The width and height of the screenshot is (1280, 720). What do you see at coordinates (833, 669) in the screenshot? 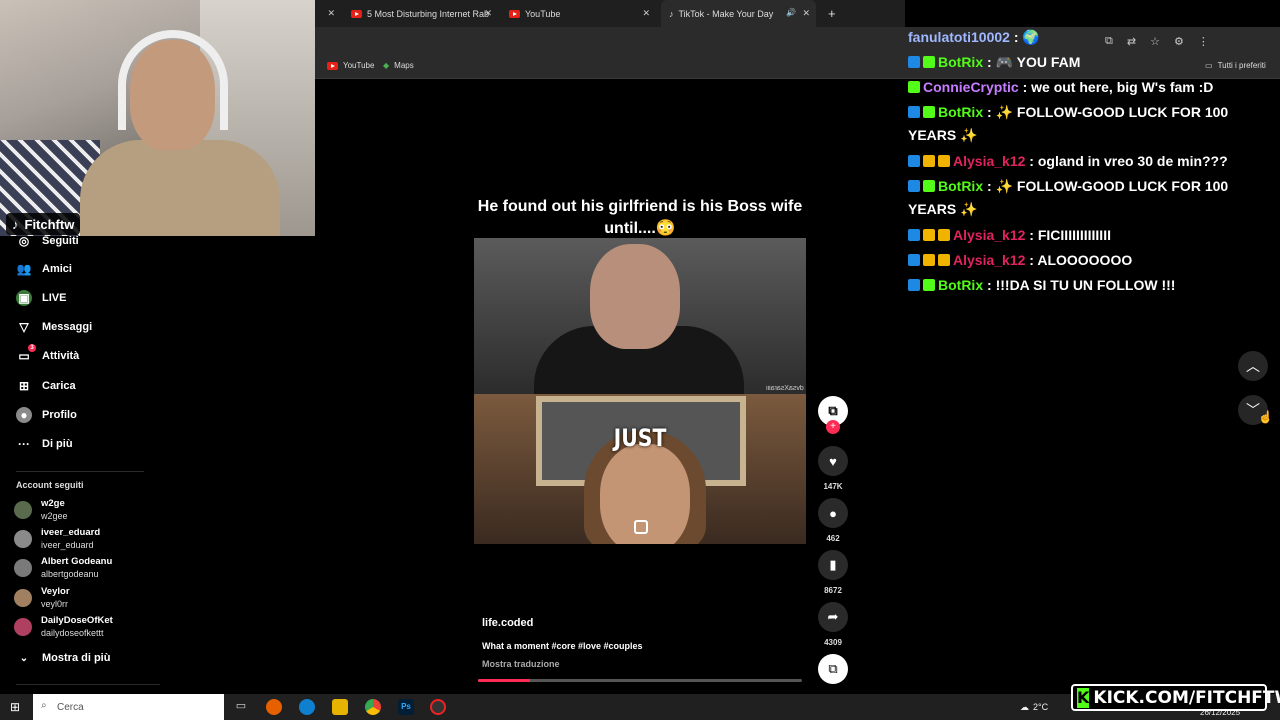
I see `sound-button: ⧉` at bounding box center [833, 669].